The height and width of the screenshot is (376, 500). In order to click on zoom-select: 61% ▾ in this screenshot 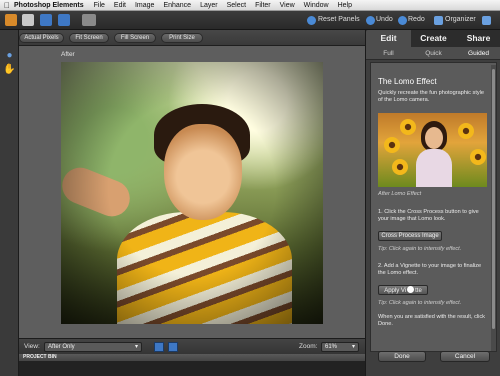, I will do `click(340, 347)`.